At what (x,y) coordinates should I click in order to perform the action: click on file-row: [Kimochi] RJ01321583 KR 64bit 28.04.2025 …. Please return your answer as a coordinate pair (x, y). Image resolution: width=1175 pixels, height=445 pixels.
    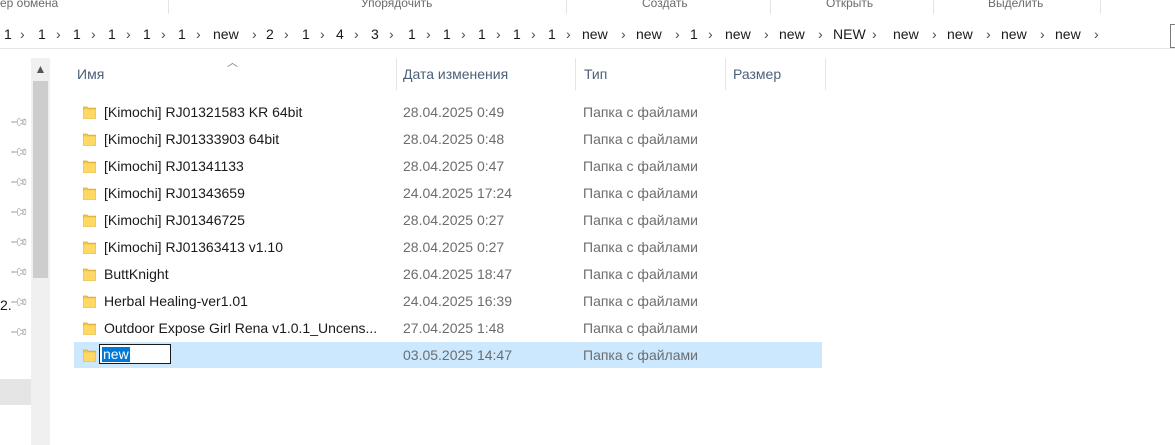
    Looking at the image, I should click on (448, 112).